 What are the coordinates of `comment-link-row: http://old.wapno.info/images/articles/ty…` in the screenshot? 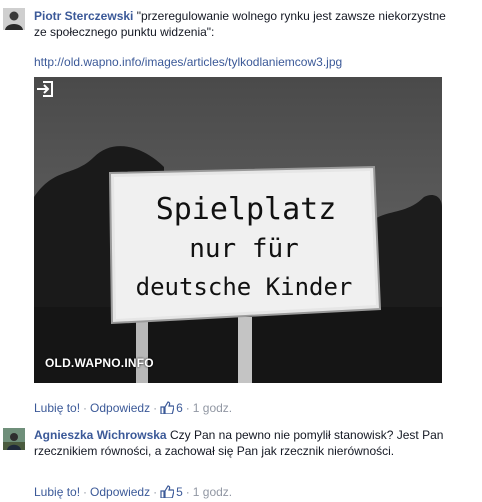 It's located at (240, 62).